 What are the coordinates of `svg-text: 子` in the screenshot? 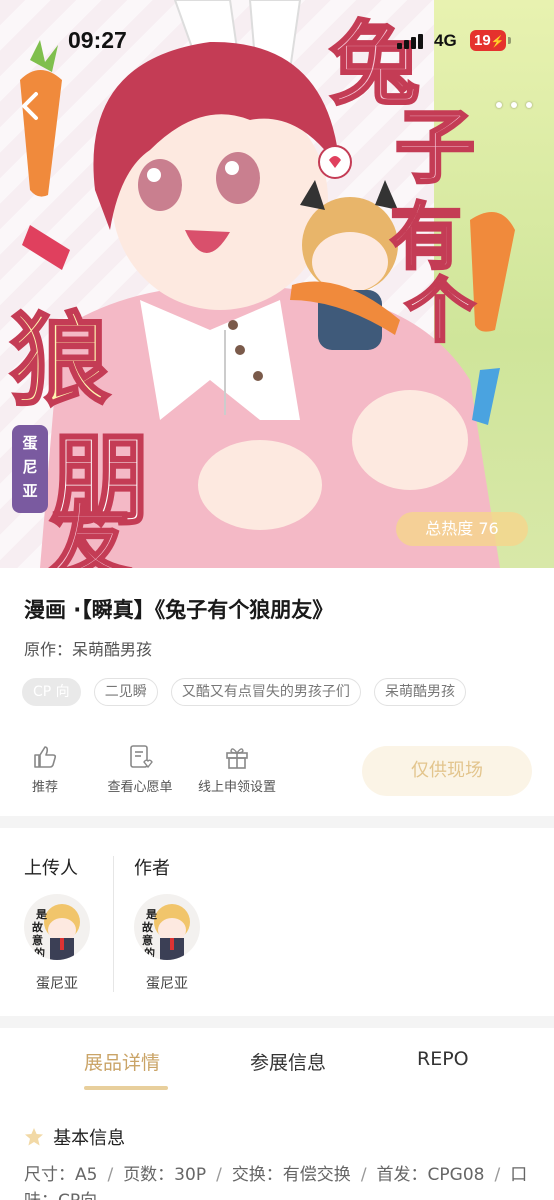 It's located at (435, 147).